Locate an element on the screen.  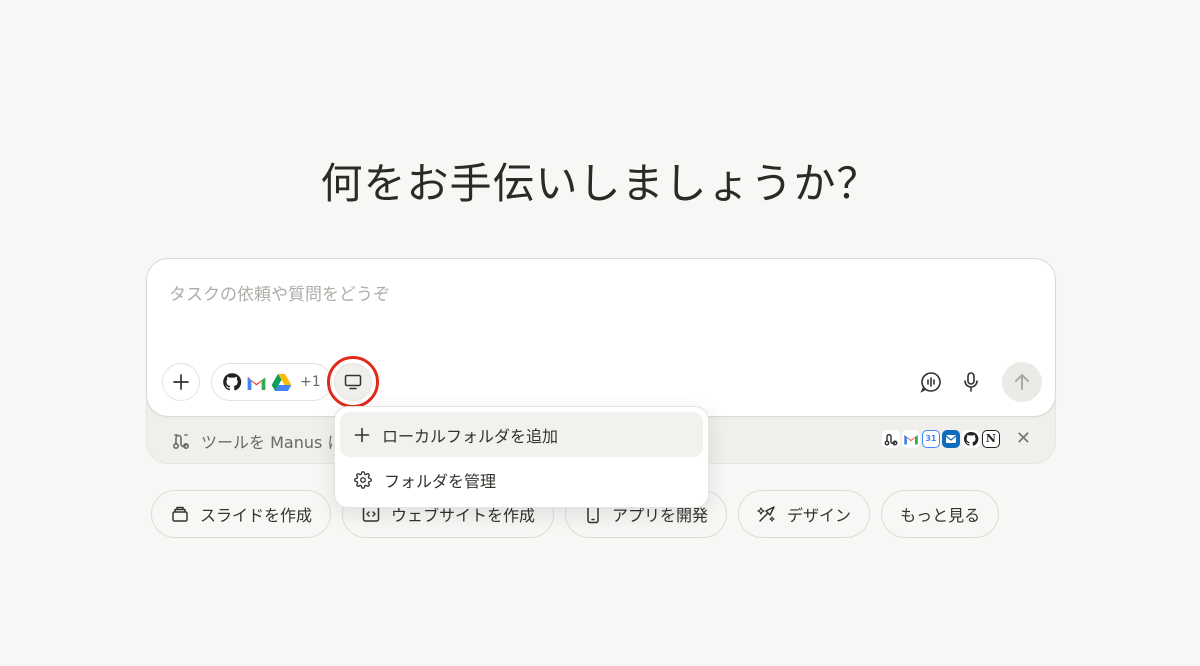
microphone-icon is located at coordinates (971, 382).